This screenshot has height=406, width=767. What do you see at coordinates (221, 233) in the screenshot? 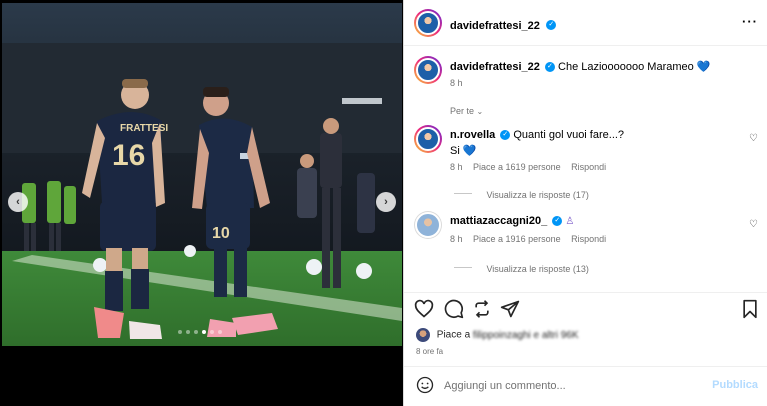
I see `jersey-number-right: 10` at bounding box center [221, 233].